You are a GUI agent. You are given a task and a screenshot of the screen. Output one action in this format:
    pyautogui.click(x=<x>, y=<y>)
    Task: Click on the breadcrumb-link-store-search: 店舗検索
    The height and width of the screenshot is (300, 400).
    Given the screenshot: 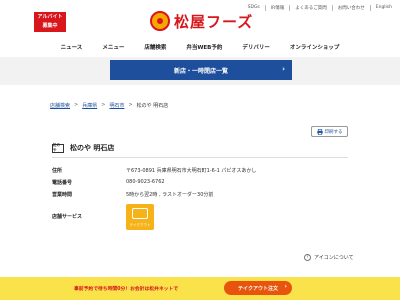 What is the action you would take?
    pyautogui.click(x=60, y=105)
    